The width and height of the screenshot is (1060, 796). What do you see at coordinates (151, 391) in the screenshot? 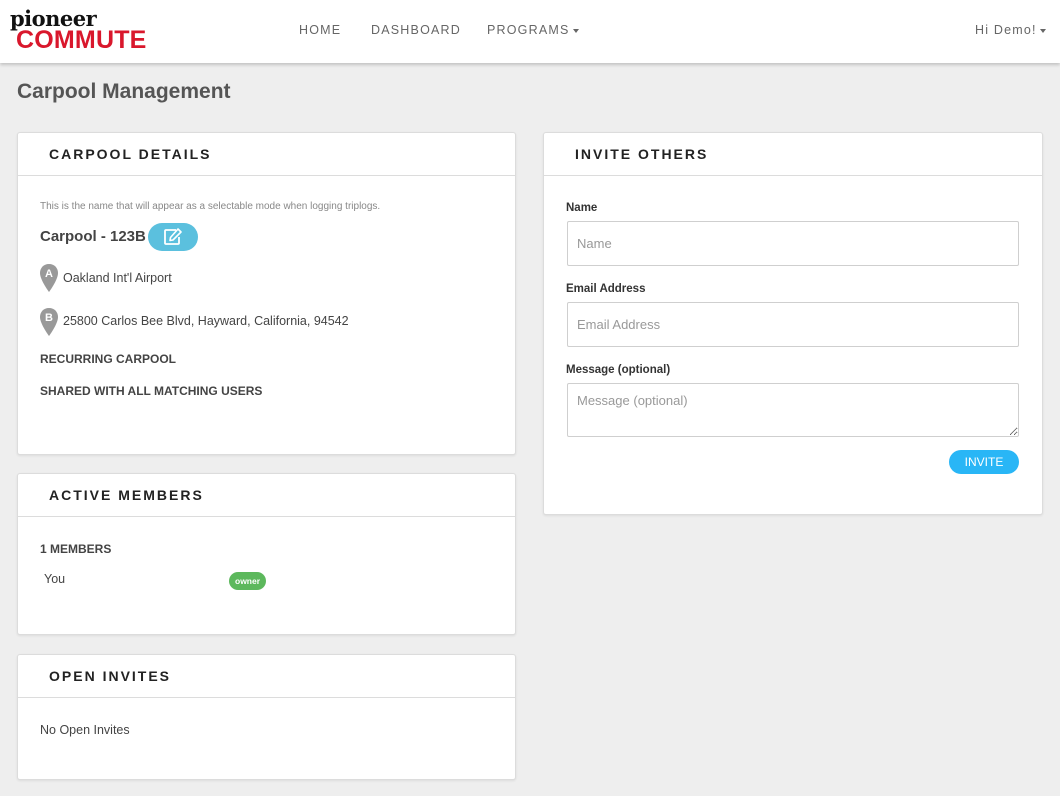
I see `shared-with-users-label: SHARED WITH ALL MATCHING USERS` at bounding box center [151, 391].